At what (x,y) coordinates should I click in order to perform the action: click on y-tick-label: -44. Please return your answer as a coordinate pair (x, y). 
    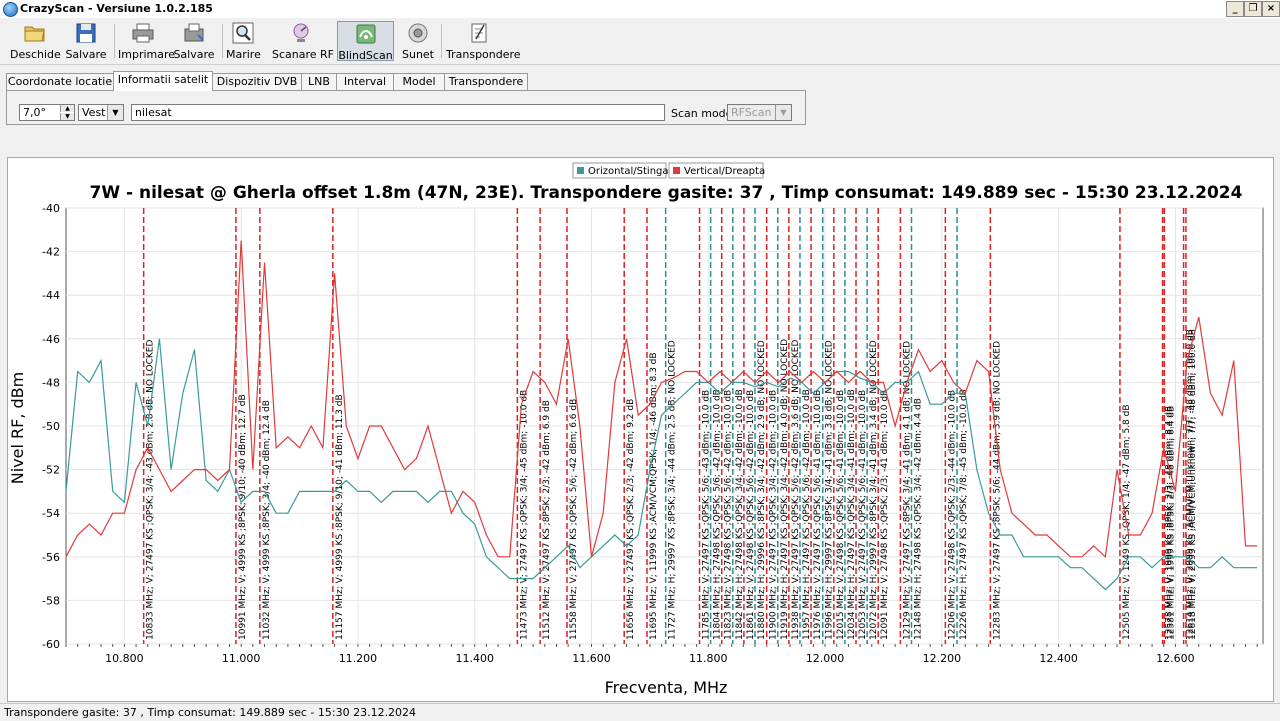
    Looking at the image, I should click on (51, 295).